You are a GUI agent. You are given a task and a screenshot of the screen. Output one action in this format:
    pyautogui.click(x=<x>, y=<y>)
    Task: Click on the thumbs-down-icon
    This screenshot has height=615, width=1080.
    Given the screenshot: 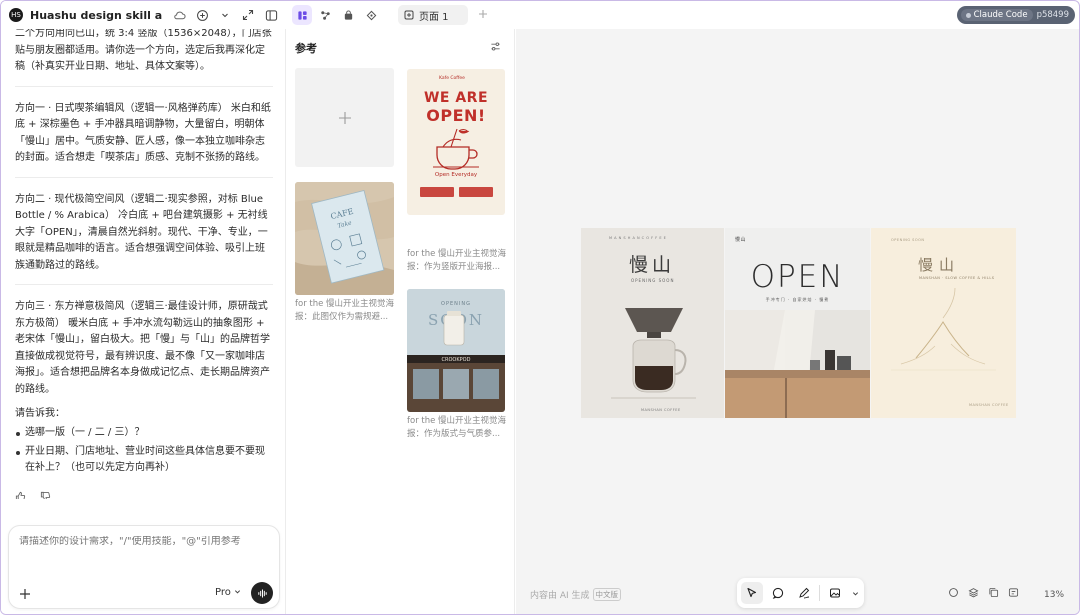 What is the action you would take?
    pyautogui.click(x=45, y=495)
    